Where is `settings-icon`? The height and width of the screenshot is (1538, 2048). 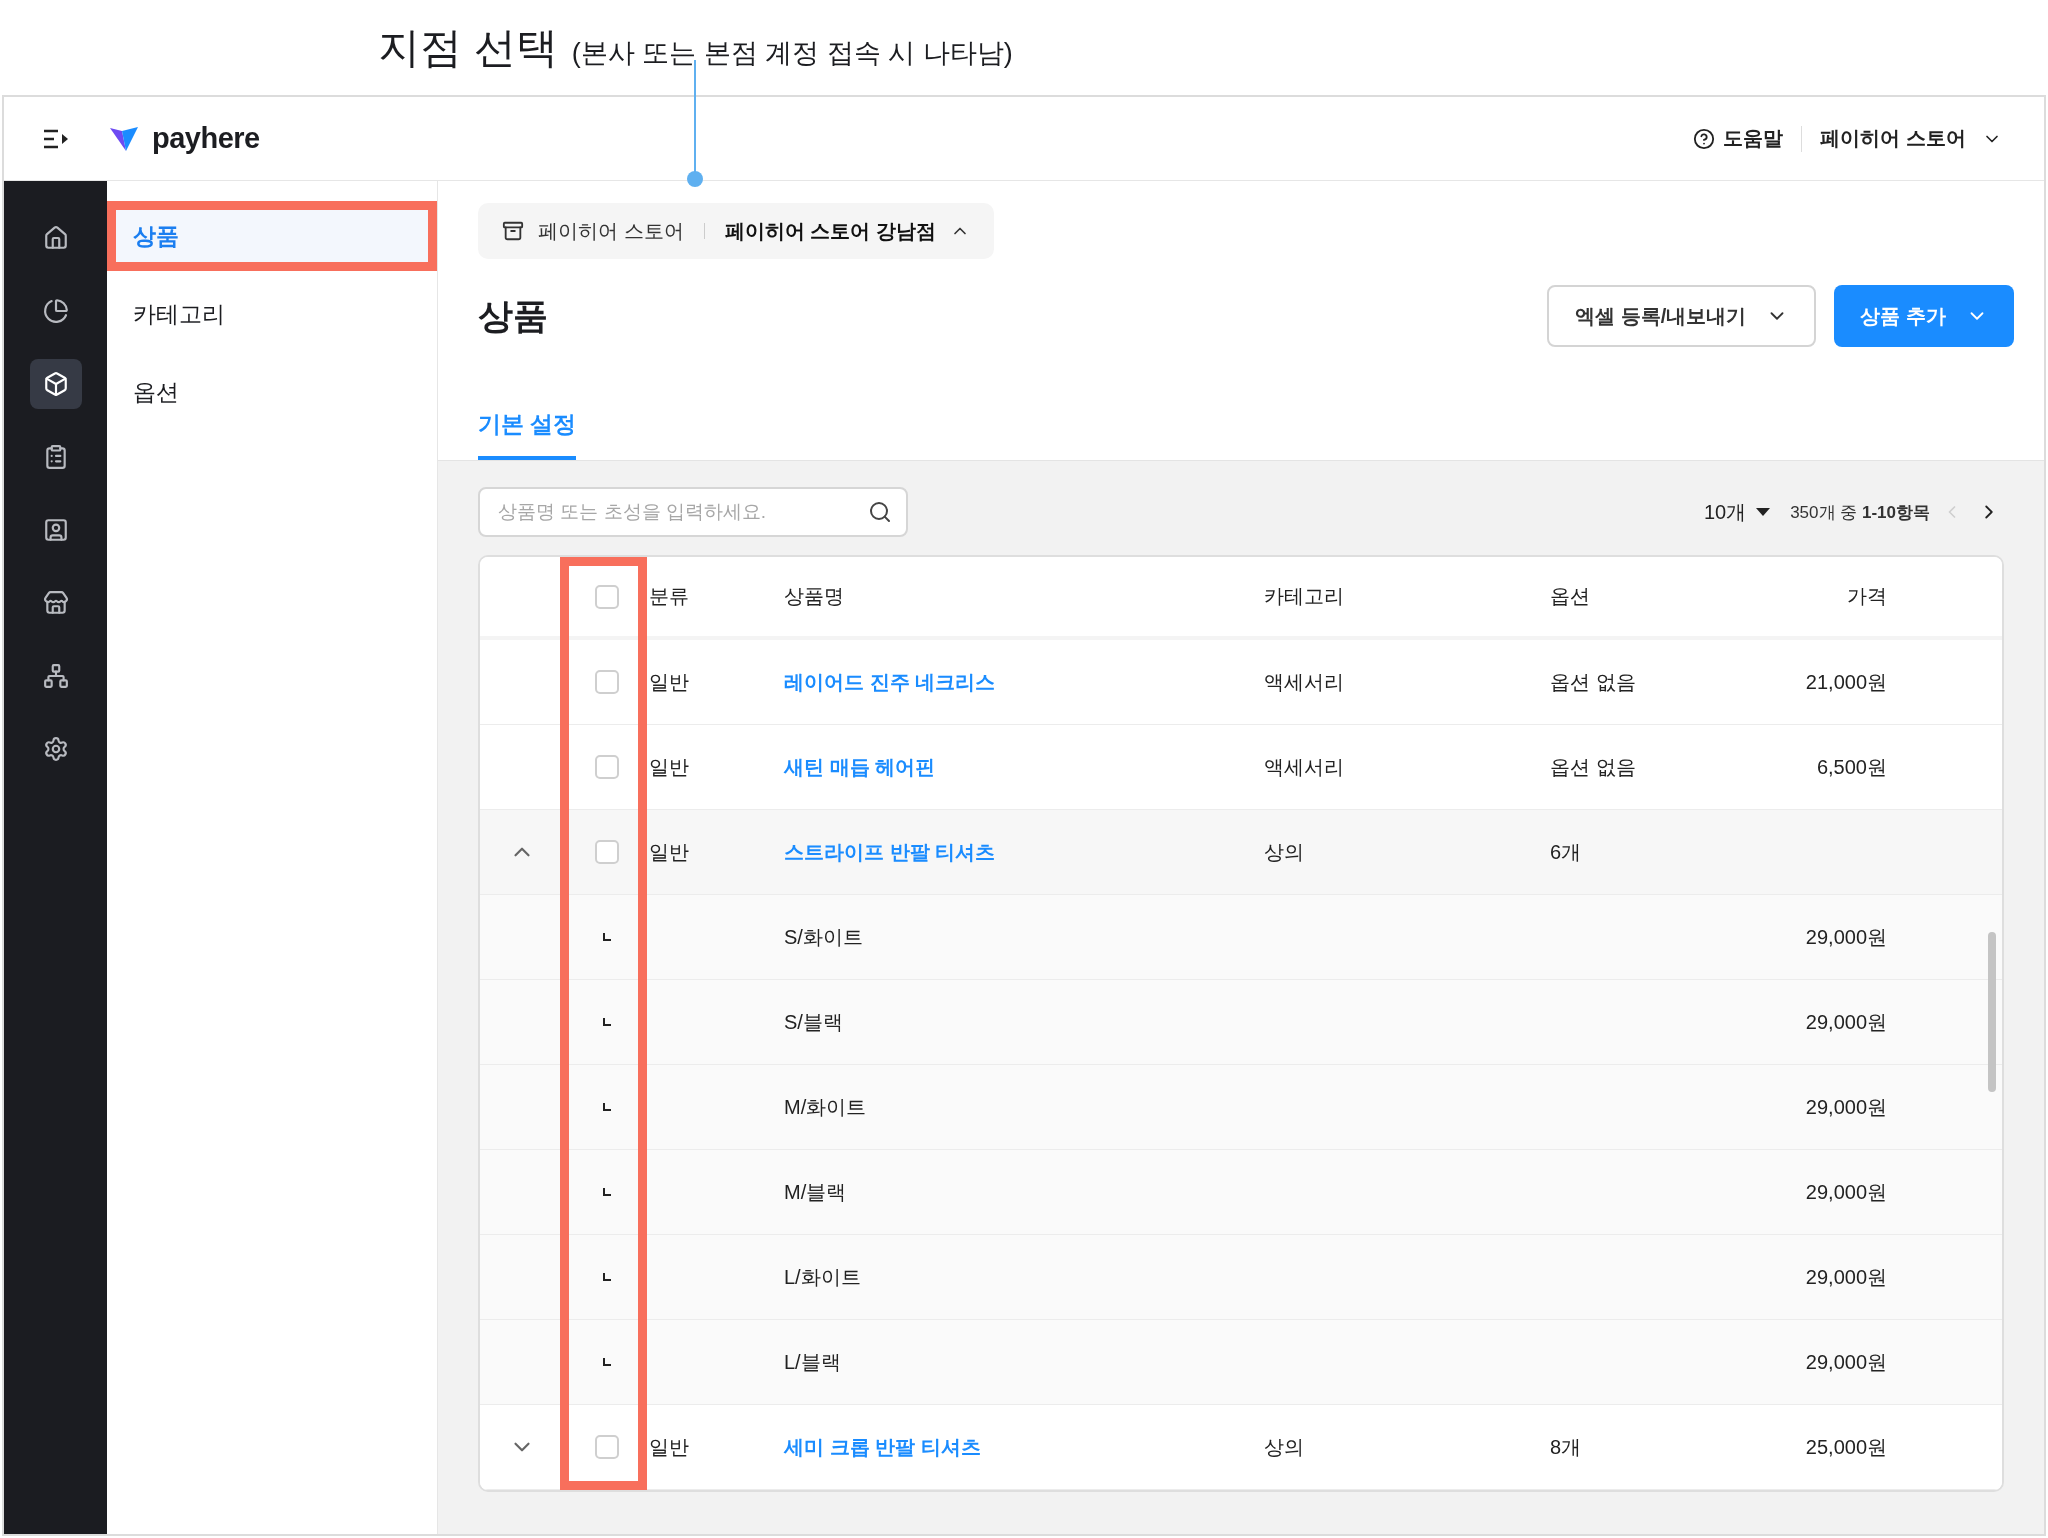
settings-icon is located at coordinates (55, 749).